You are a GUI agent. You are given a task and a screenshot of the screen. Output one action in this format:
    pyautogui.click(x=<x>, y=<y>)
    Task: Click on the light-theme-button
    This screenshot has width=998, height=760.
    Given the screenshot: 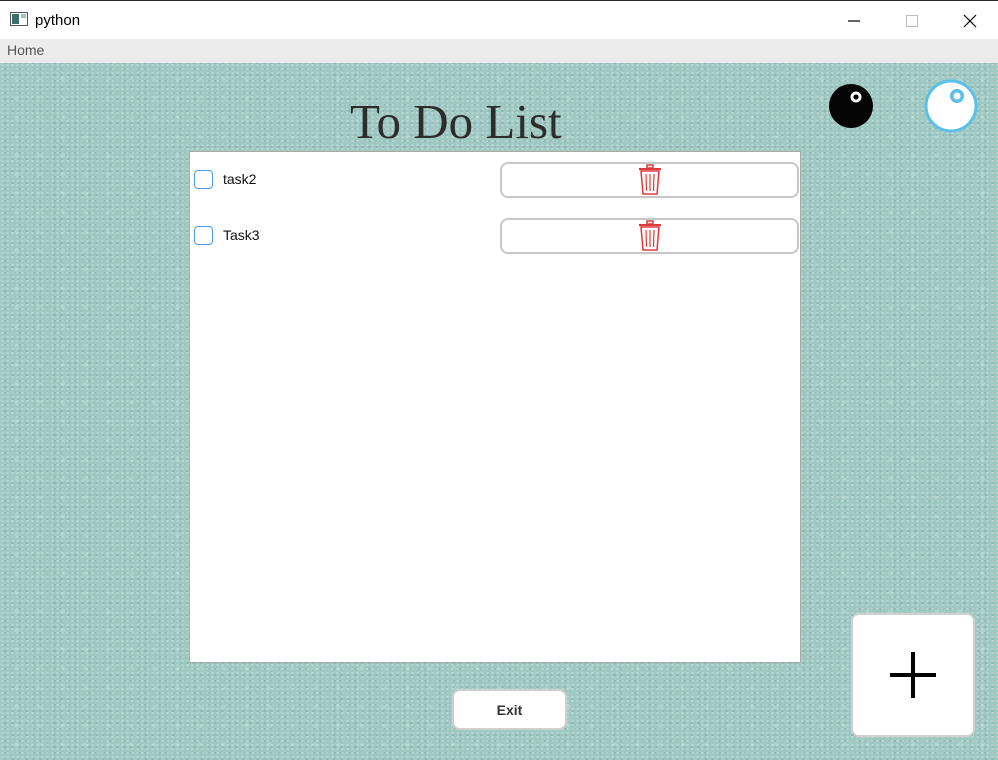 What is the action you would take?
    pyautogui.click(x=951, y=106)
    